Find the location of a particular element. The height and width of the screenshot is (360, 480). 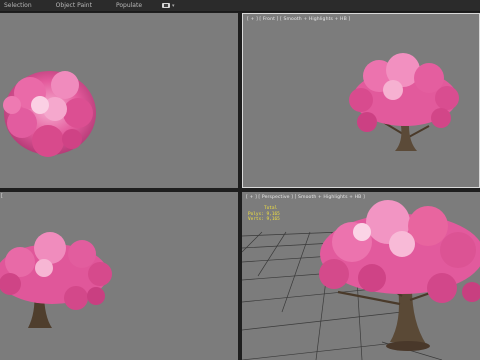

menubar: Selection Object Paint Populate ▾ is located at coordinates (240, 6).